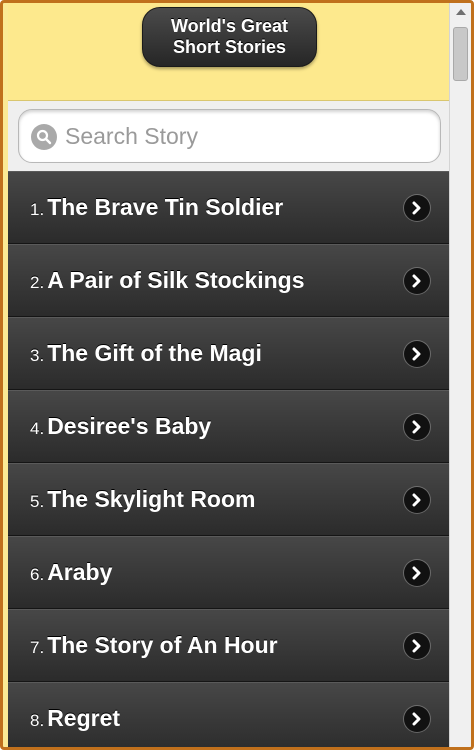 This screenshot has height=750, width=474. What do you see at coordinates (165, 207) in the screenshot?
I see `story-title: The Brave Tin Soldier` at bounding box center [165, 207].